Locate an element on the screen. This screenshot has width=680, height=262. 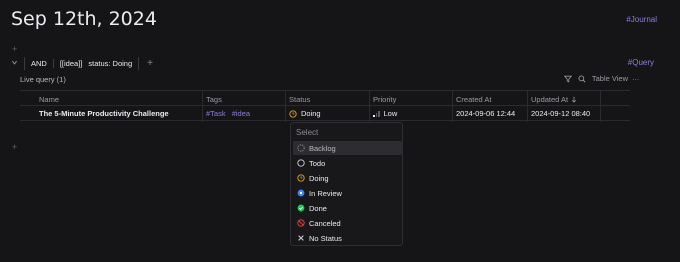
select-placeholder: Select is located at coordinates (307, 132).